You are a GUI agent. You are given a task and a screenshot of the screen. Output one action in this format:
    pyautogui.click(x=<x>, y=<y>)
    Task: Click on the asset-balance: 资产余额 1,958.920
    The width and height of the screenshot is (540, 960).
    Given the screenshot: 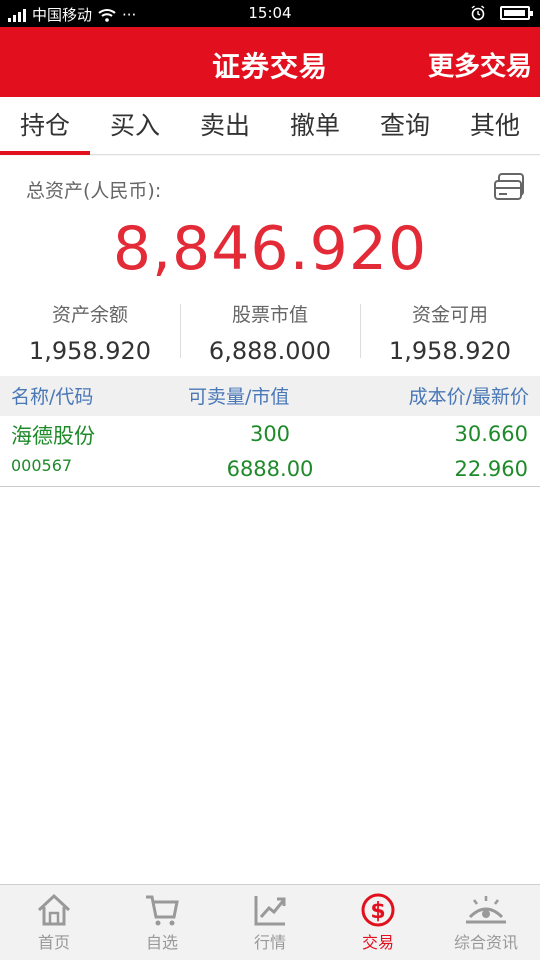 What is the action you would take?
    pyautogui.click(x=90, y=333)
    